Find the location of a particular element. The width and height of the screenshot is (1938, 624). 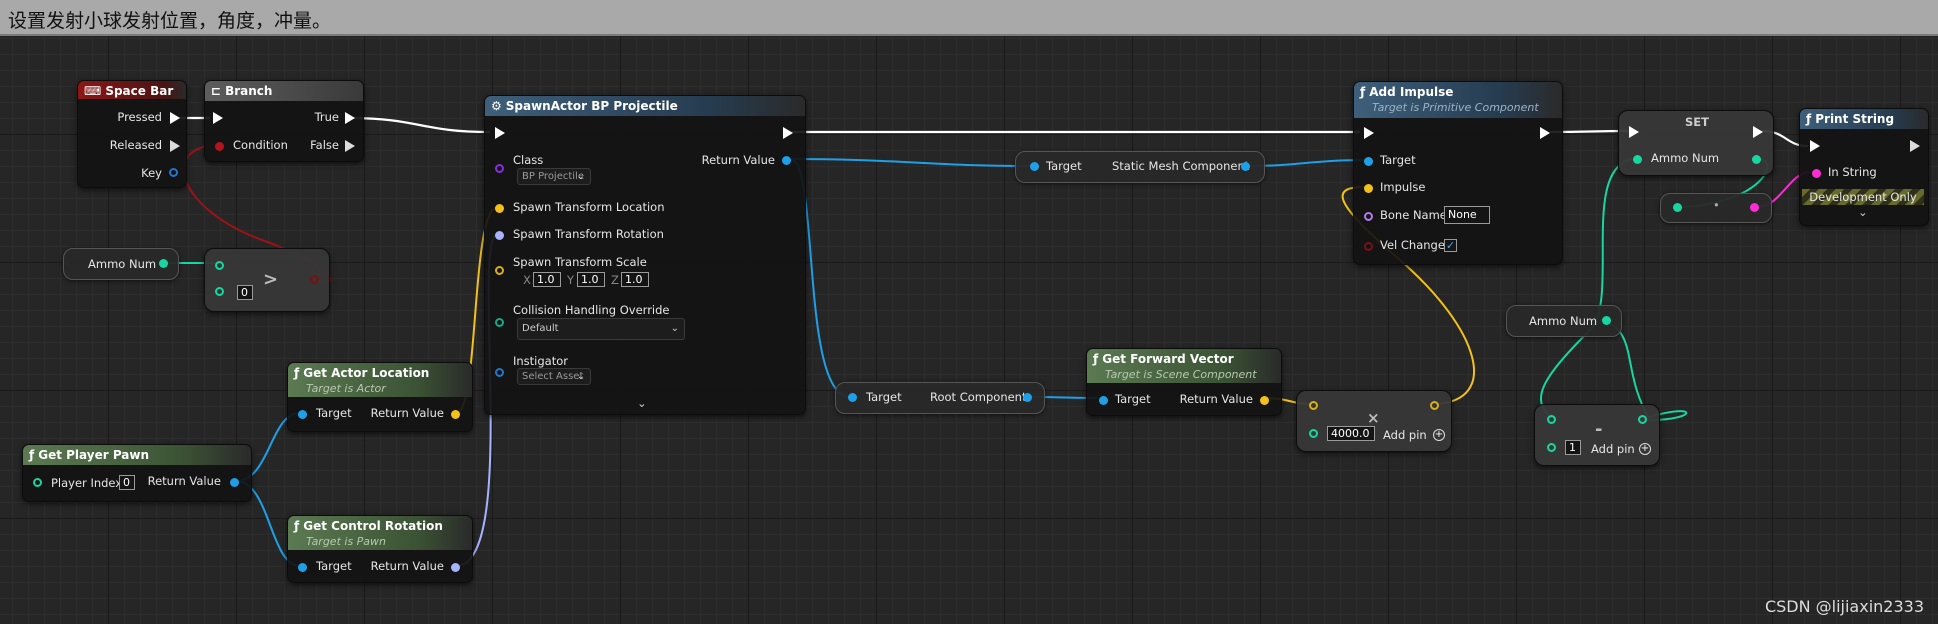

spawn-location-pin is located at coordinates (499, 208).